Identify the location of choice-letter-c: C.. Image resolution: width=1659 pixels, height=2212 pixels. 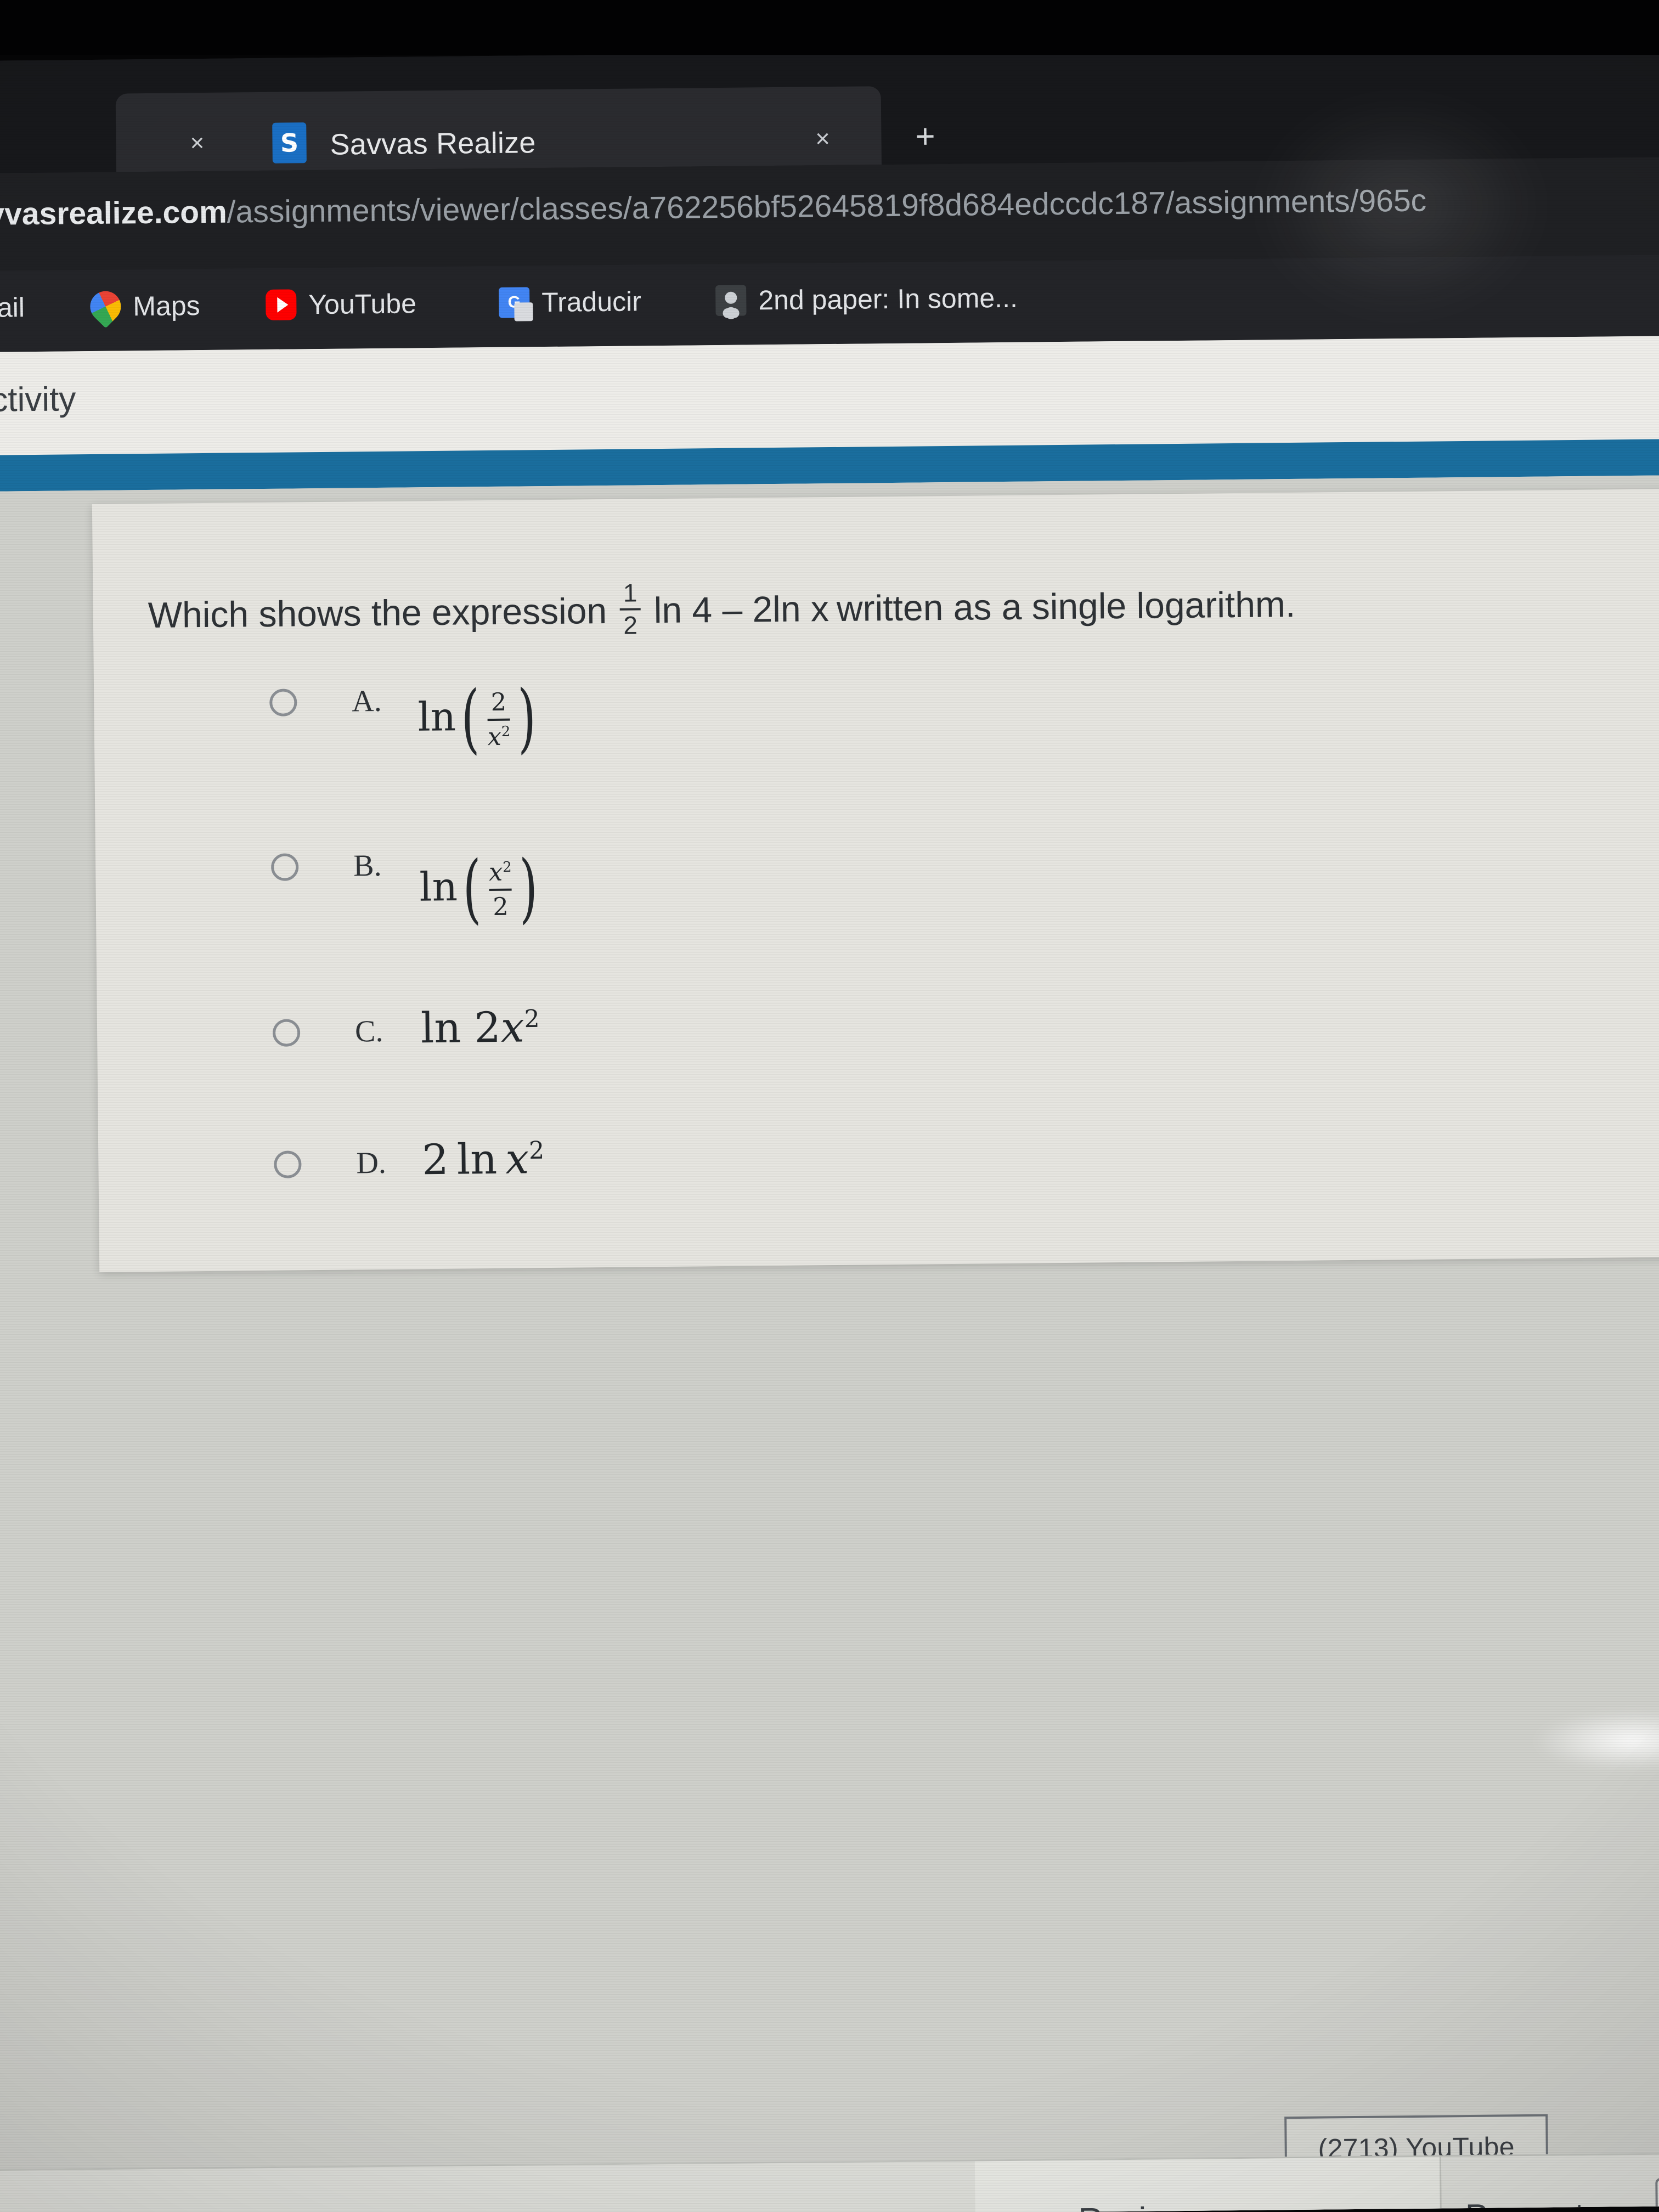
(368, 1031).